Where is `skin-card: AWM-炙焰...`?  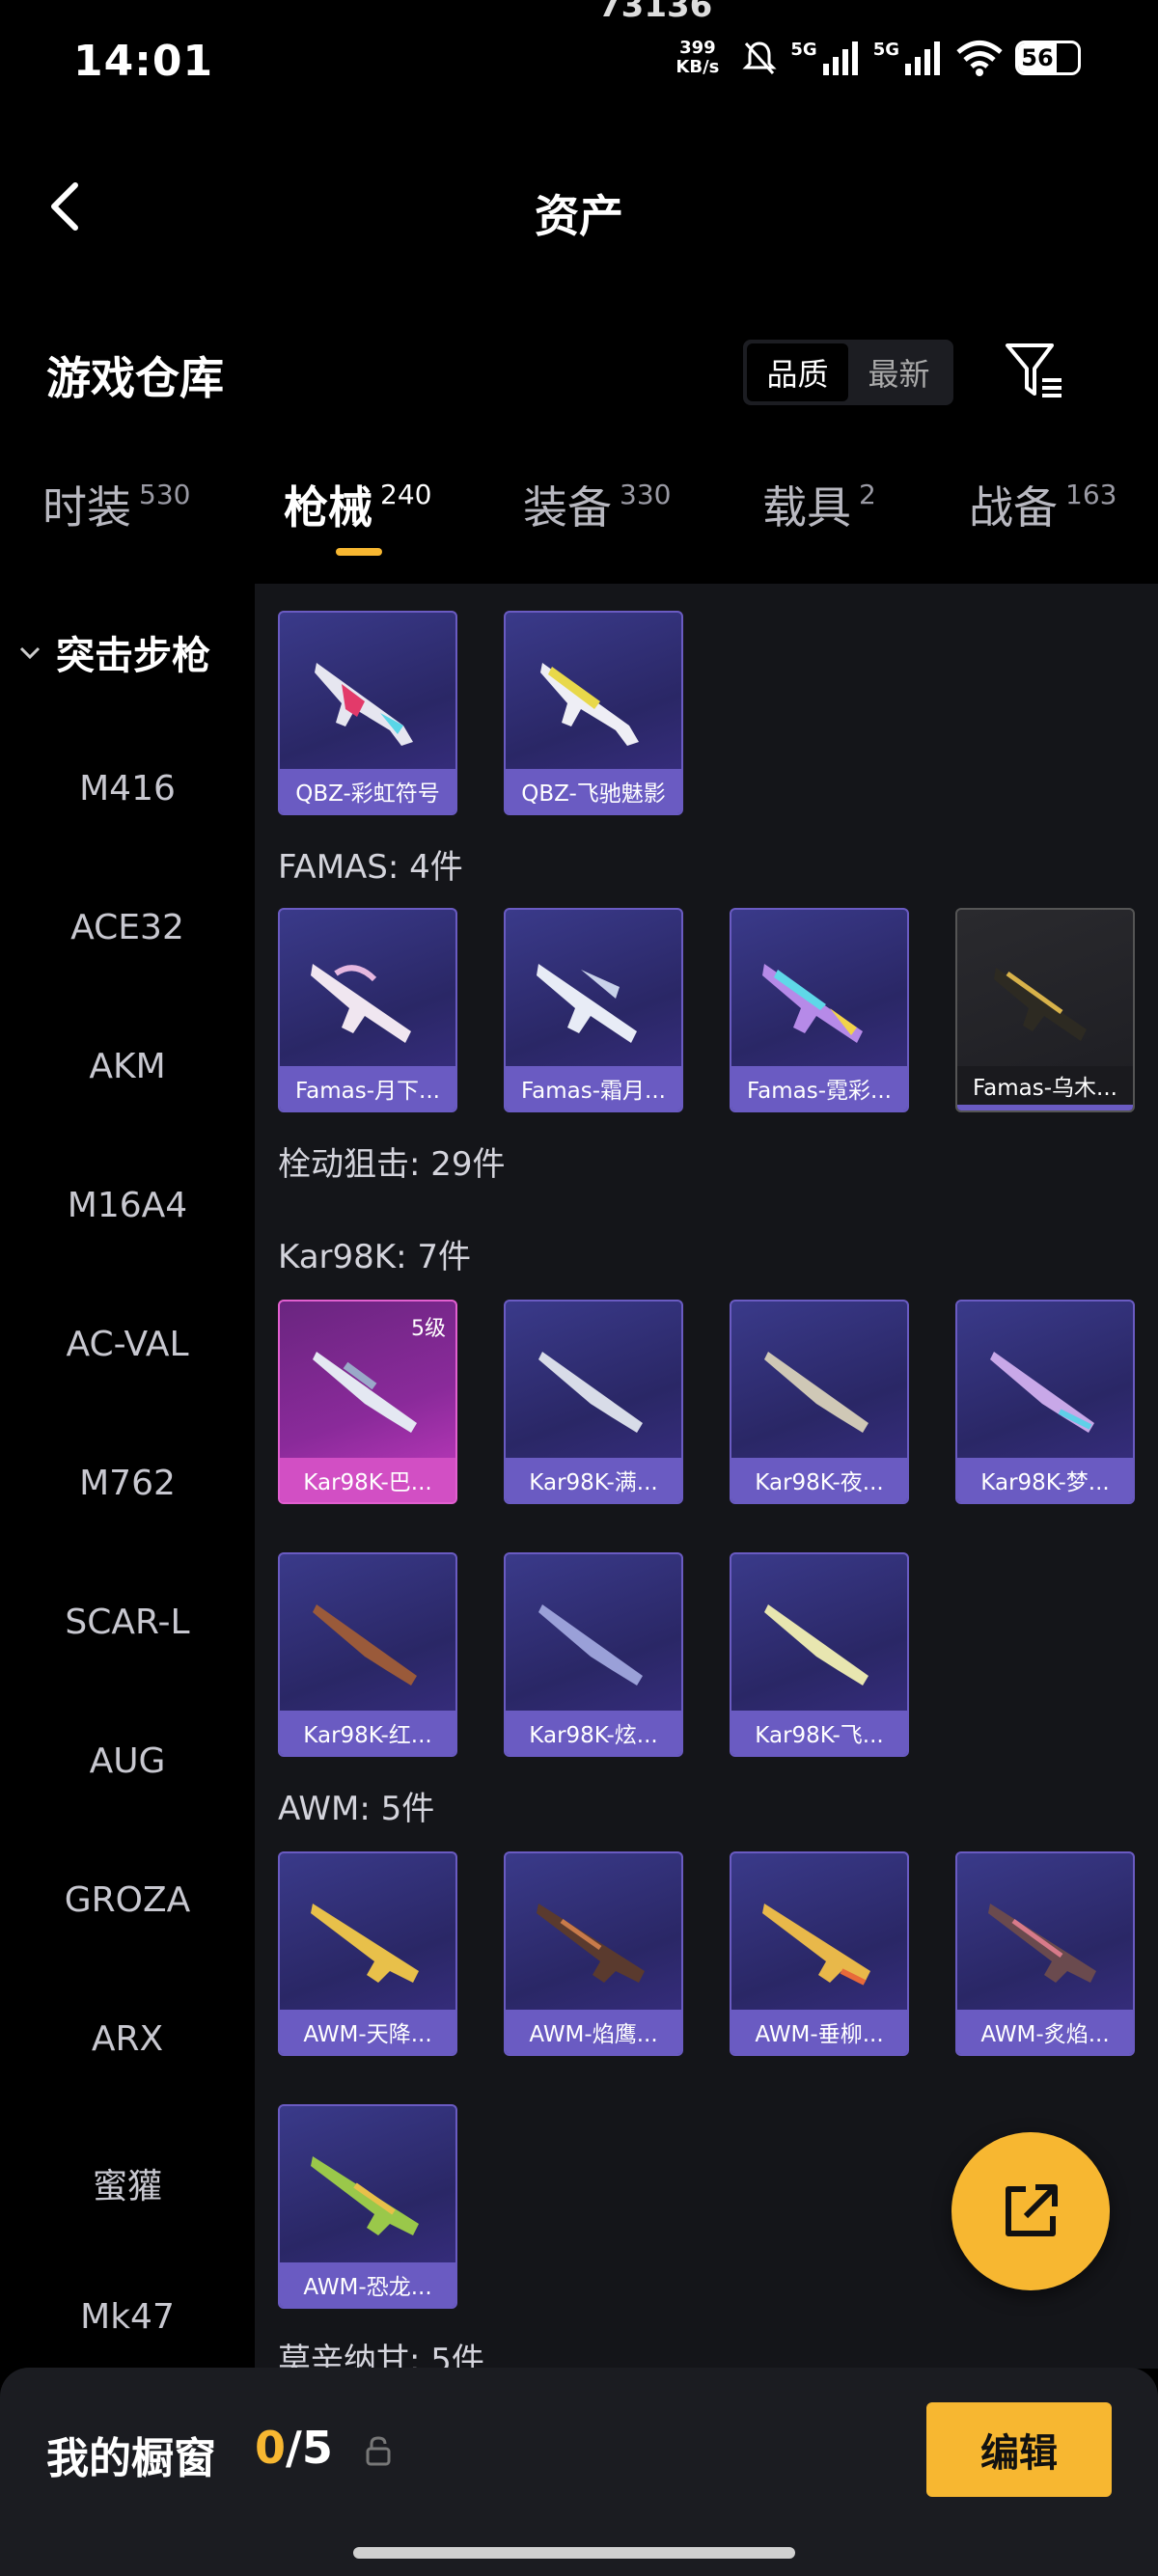 skin-card: AWM-炙焰... is located at coordinates (1045, 1953).